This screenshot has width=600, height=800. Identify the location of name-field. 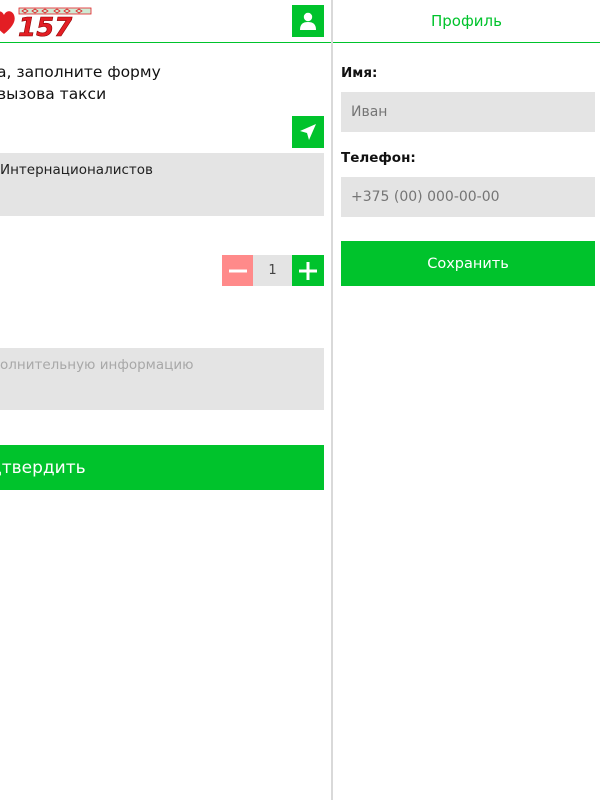
(468, 112).